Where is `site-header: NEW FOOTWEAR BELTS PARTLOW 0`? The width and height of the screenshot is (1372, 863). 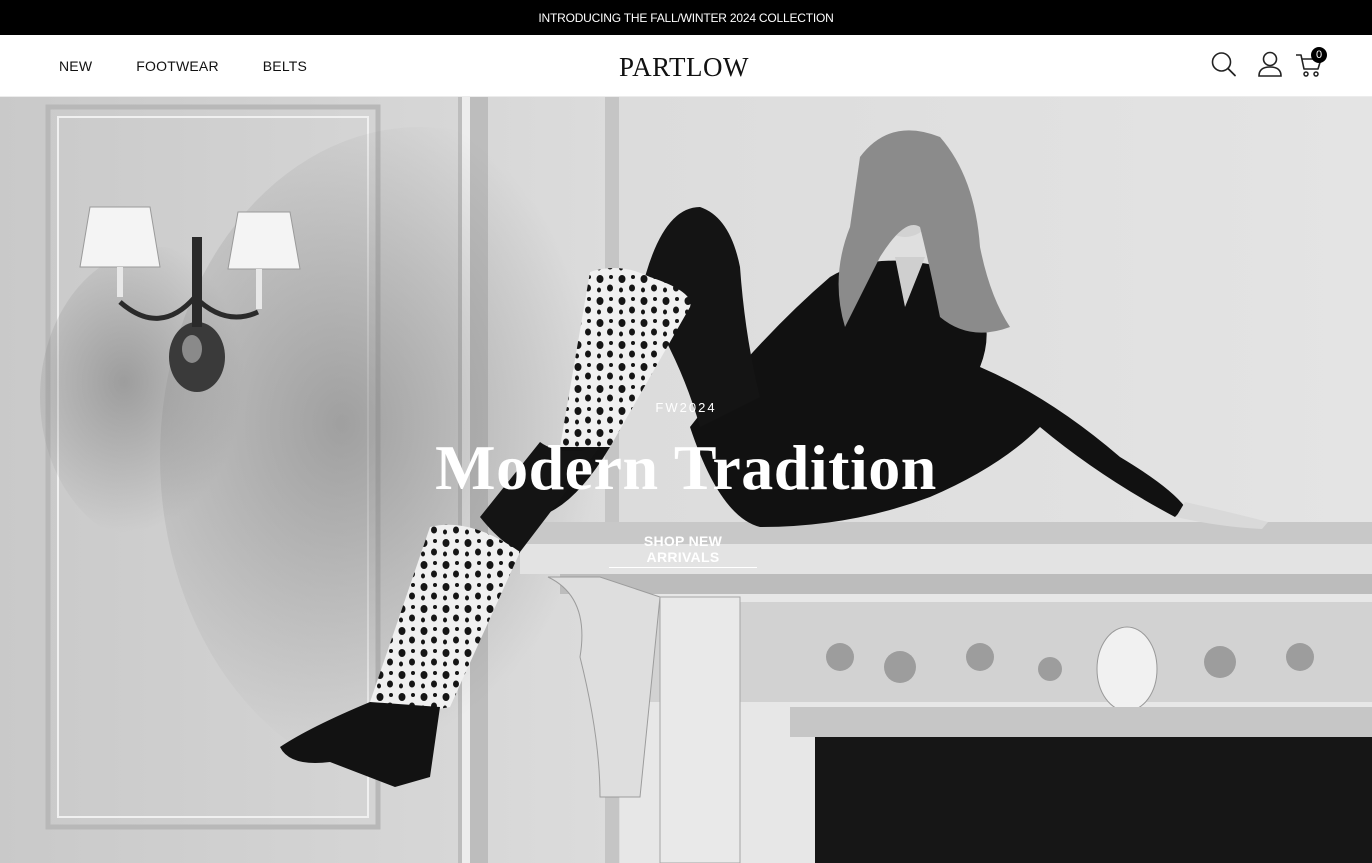 site-header: NEW FOOTWEAR BELTS PARTLOW 0 is located at coordinates (686, 66).